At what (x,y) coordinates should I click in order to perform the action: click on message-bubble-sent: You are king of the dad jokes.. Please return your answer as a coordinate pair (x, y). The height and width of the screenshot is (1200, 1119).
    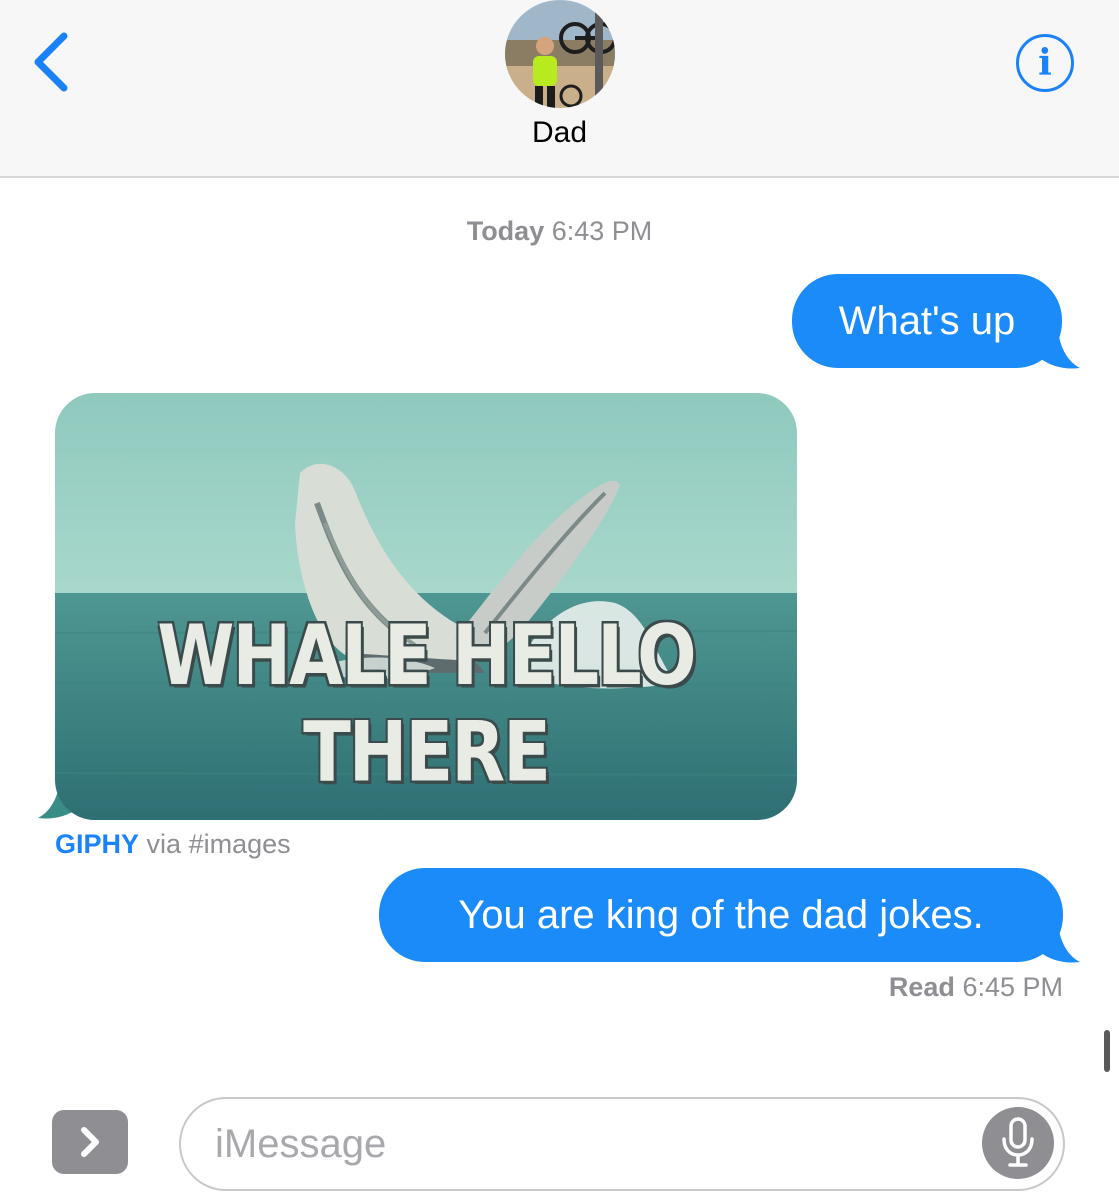
    Looking at the image, I should click on (721, 915).